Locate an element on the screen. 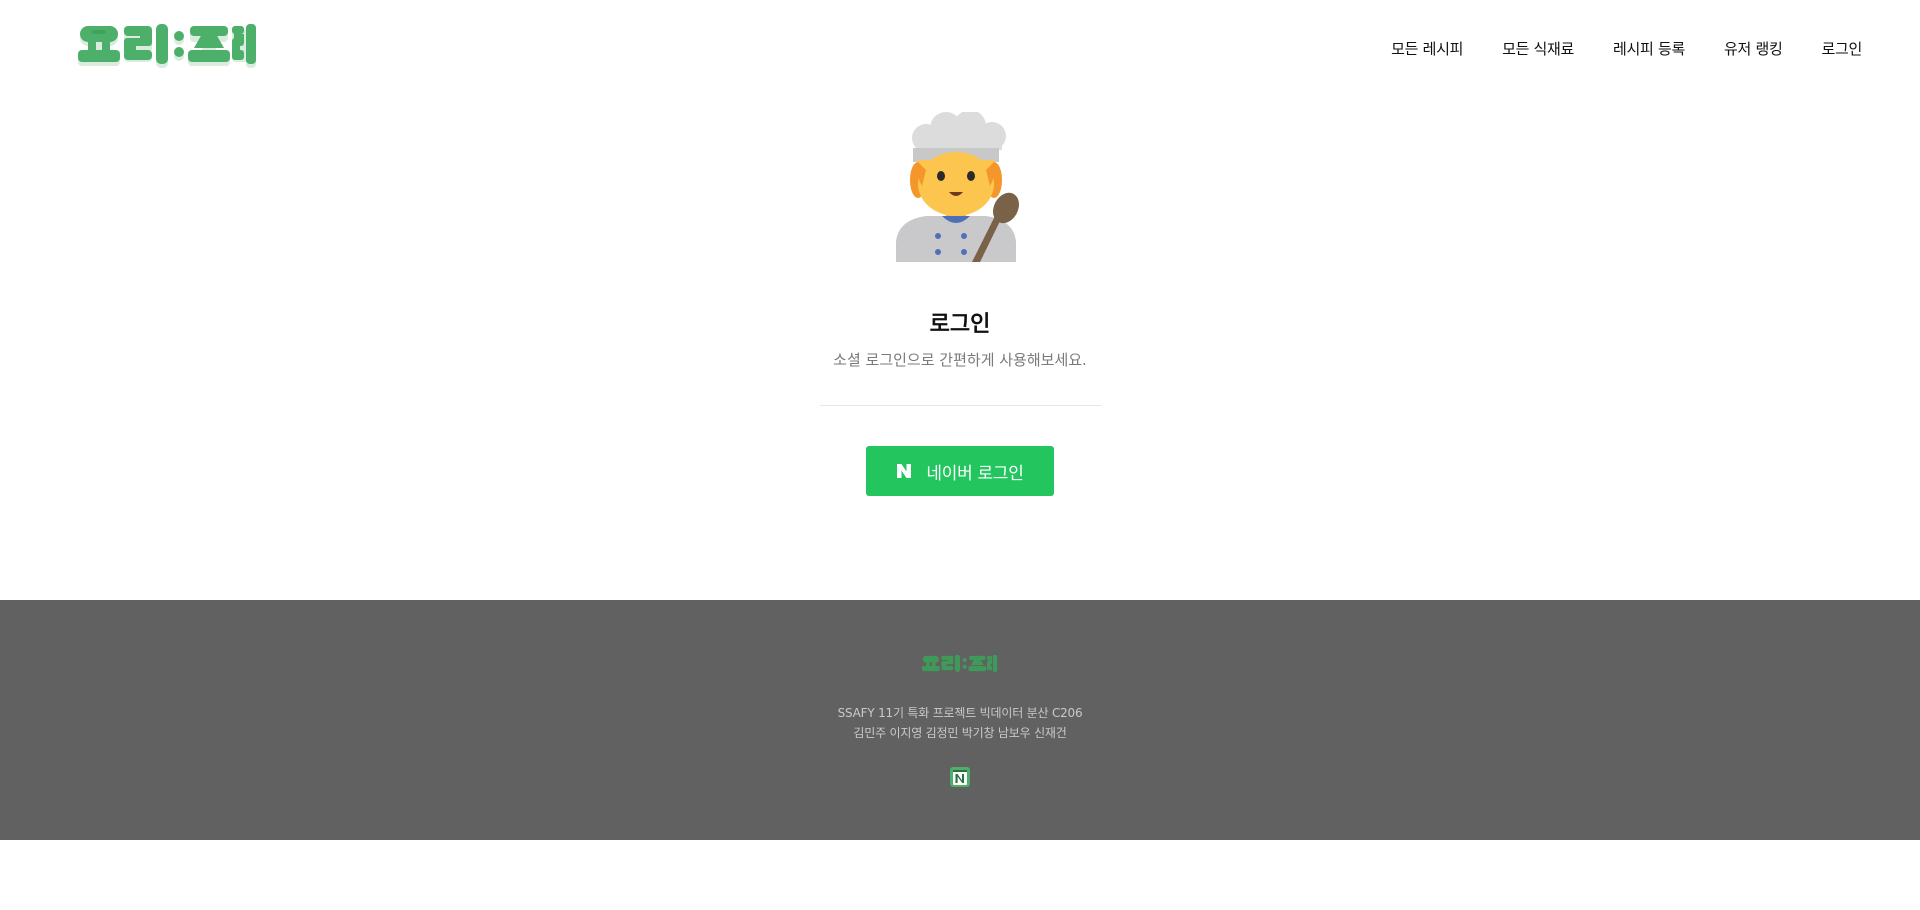 The width and height of the screenshot is (1920, 910). nav-all-recipes: 모든 레시피 is located at coordinates (1427, 48).